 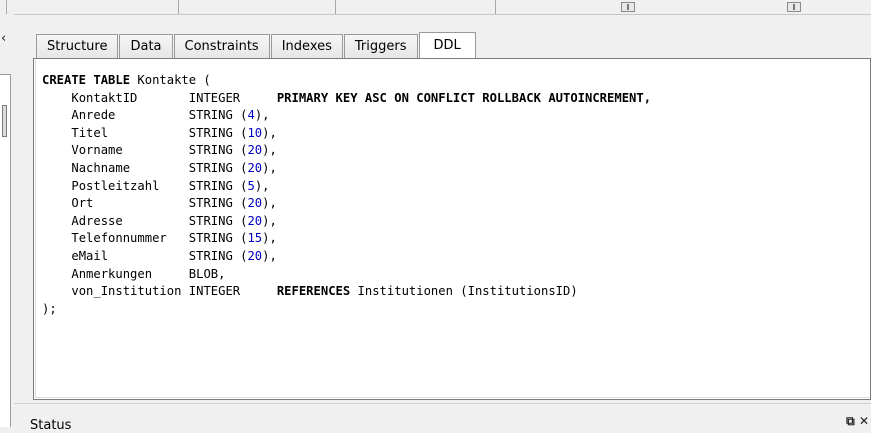 What do you see at coordinates (464, 291) in the screenshot?
I see `ddl-reference: Institutionen (InstitutionsID)` at bounding box center [464, 291].